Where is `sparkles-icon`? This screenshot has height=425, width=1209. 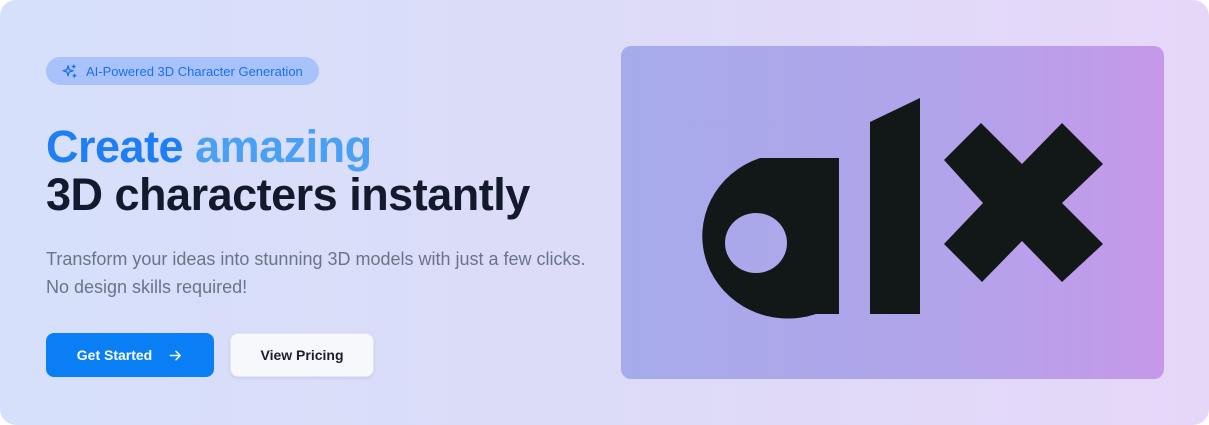
sparkles-icon is located at coordinates (69, 70).